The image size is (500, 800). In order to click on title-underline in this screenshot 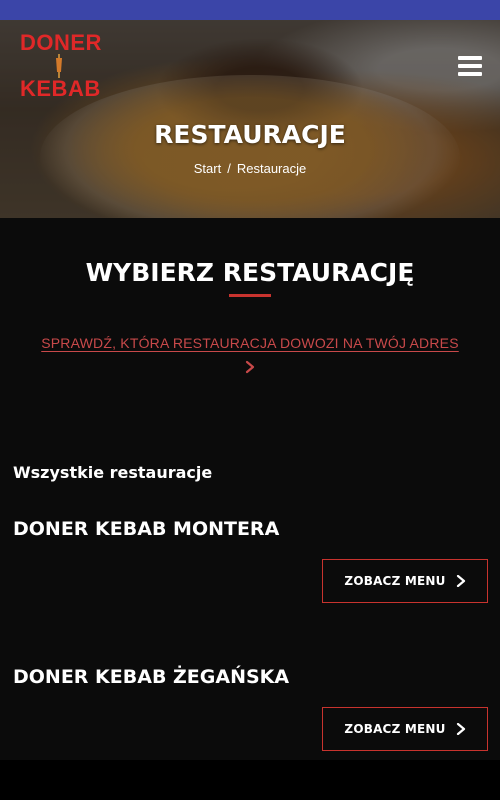, I will do `click(250, 295)`.